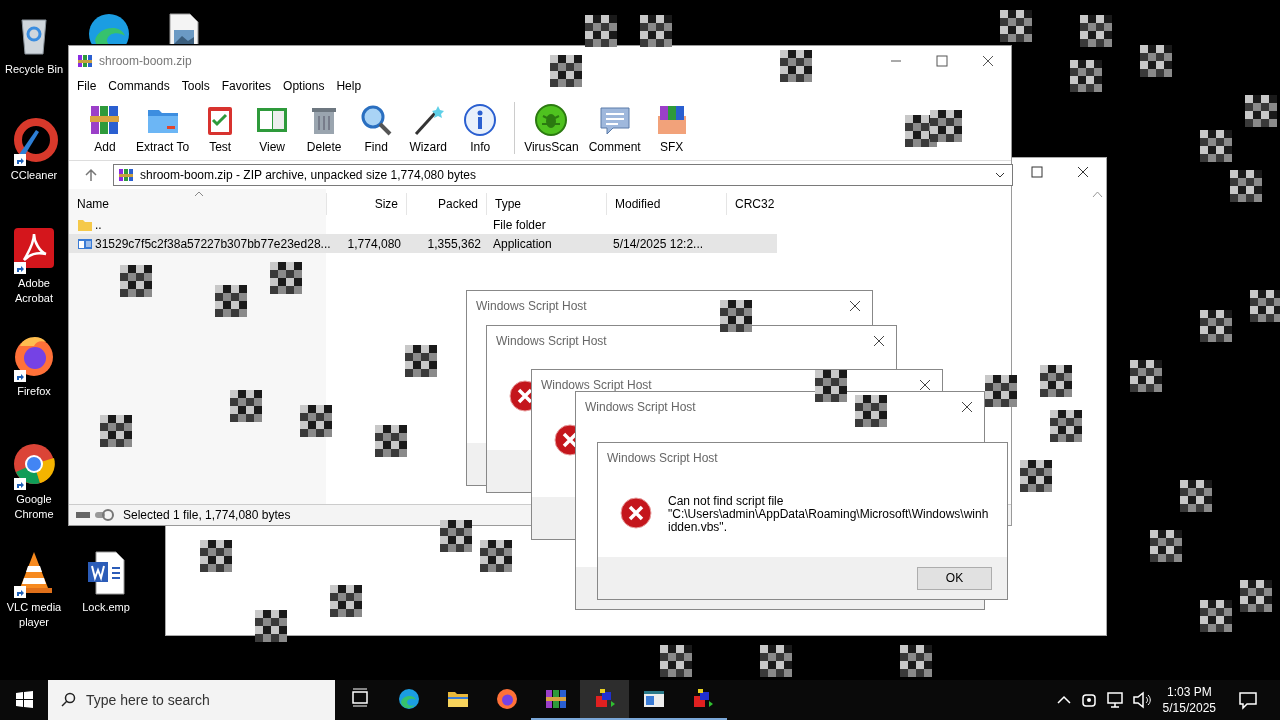 The width and height of the screenshot is (1280, 720). What do you see at coordinates (374, 243) in the screenshot?
I see `table-cell: 1,774,080` at bounding box center [374, 243].